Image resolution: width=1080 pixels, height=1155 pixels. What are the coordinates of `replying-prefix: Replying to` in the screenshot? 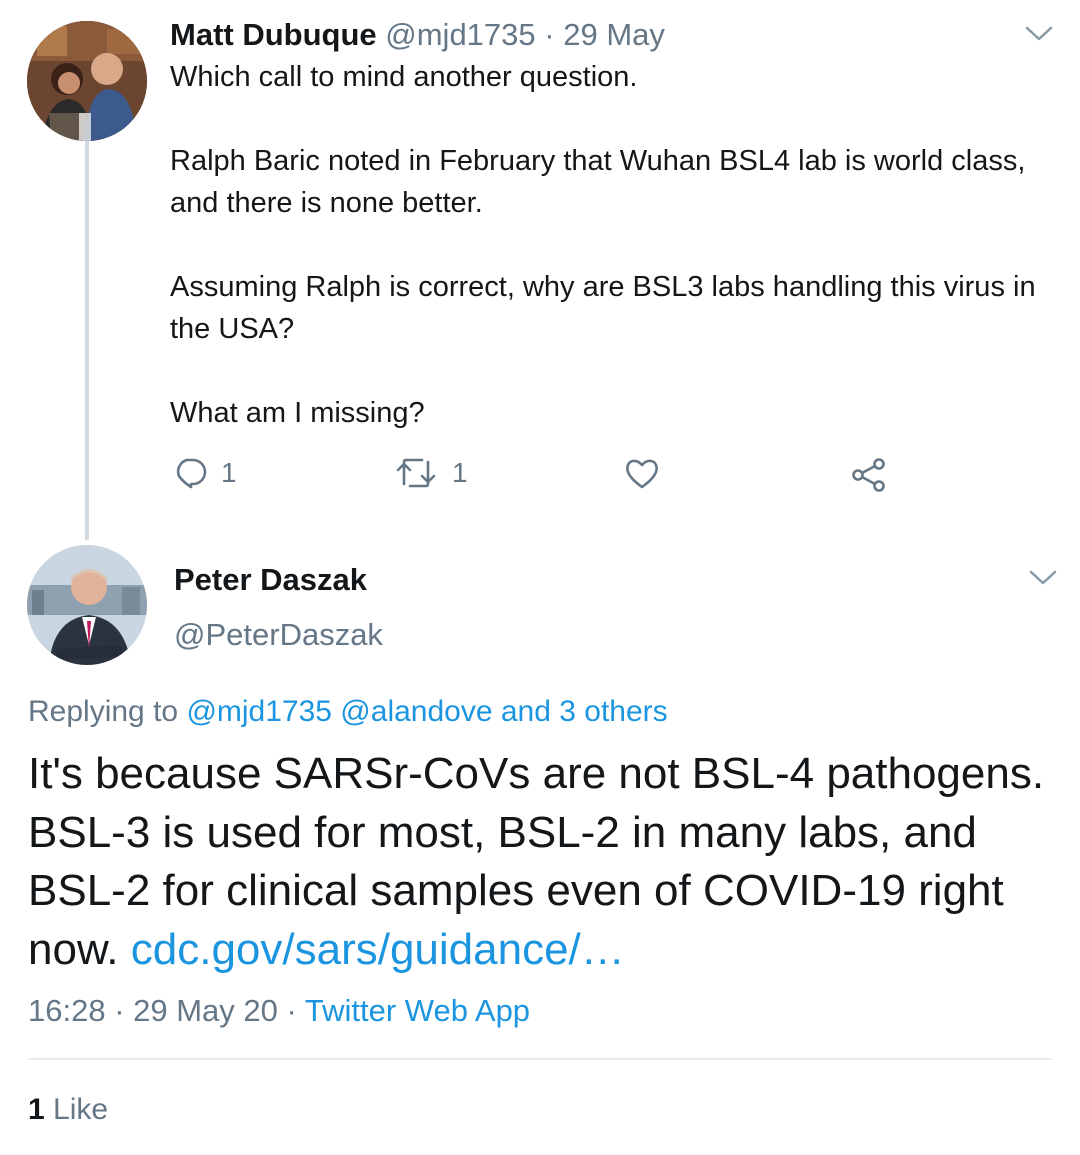 It's located at (107, 711).